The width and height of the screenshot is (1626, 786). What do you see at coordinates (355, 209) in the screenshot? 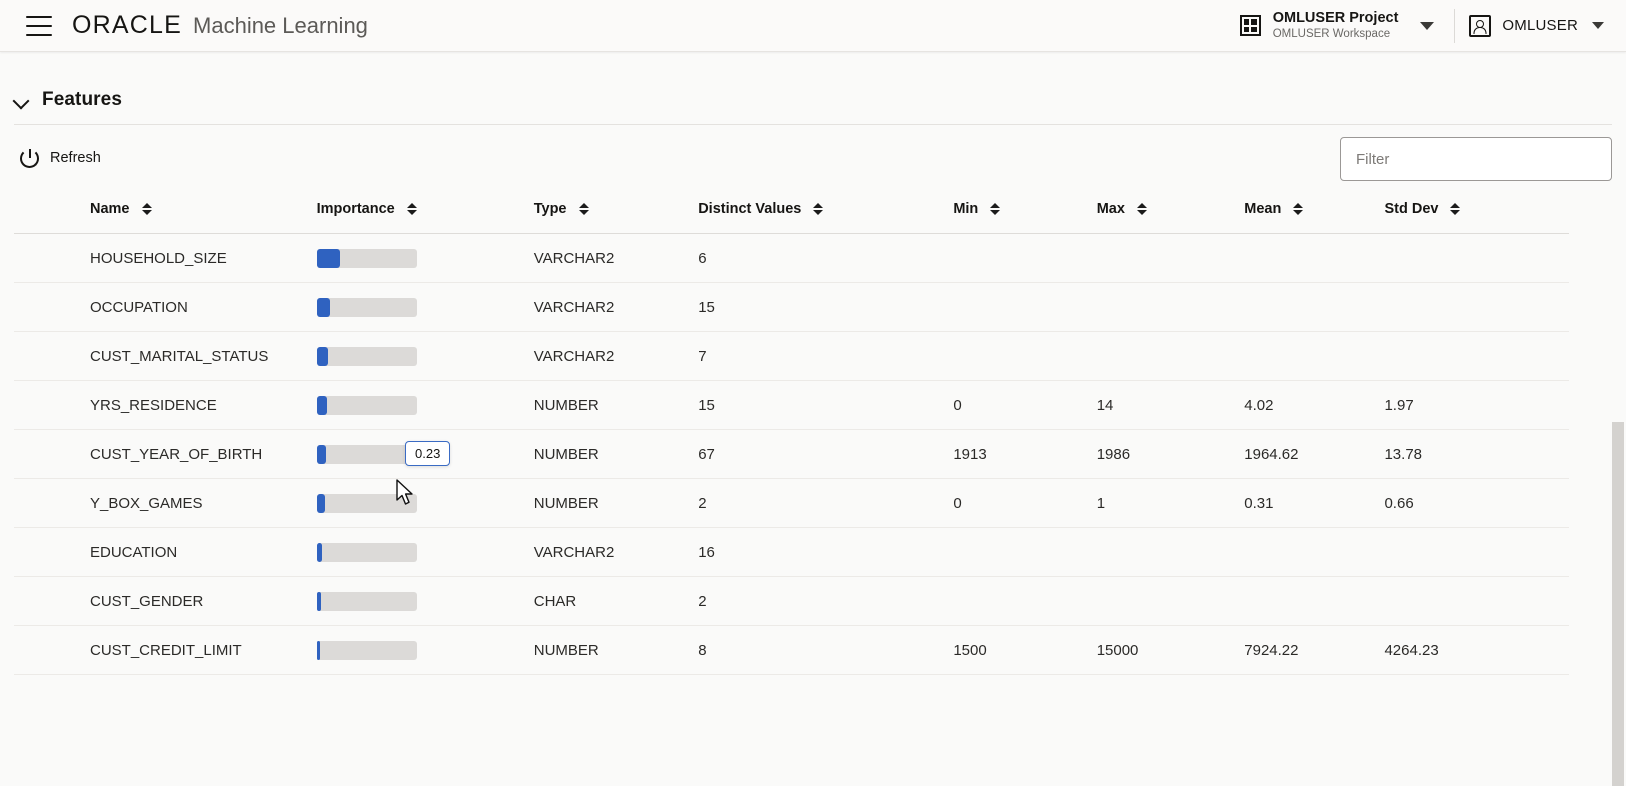
I see `column-label: Importance` at bounding box center [355, 209].